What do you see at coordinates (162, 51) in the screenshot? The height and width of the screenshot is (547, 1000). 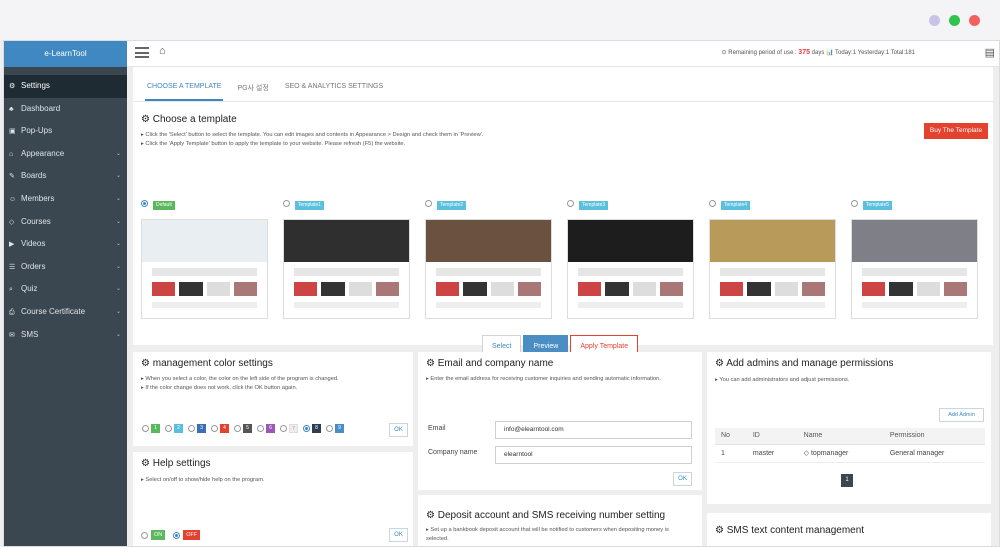 I see `home-icon: ⌂` at bounding box center [162, 51].